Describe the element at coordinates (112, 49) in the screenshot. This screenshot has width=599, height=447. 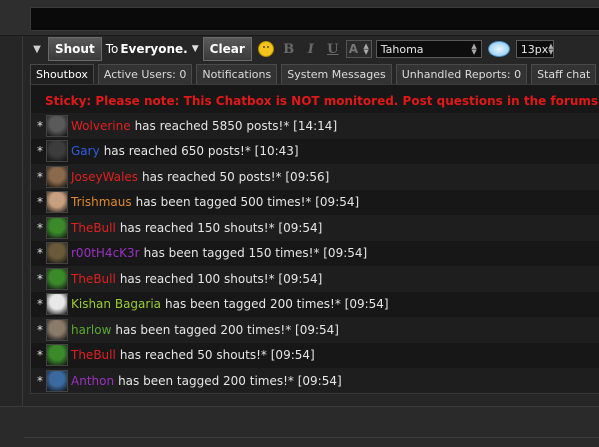
I see `recipient-prefix: To` at that location.